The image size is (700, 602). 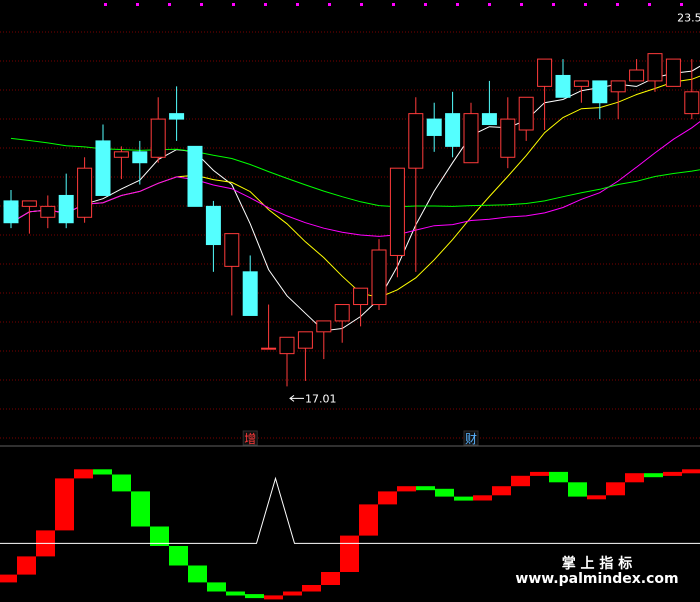 What do you see at coordinates (471, 438) in the screenshot?
I see `event-tag: 财` at bounding box center [471, 438].